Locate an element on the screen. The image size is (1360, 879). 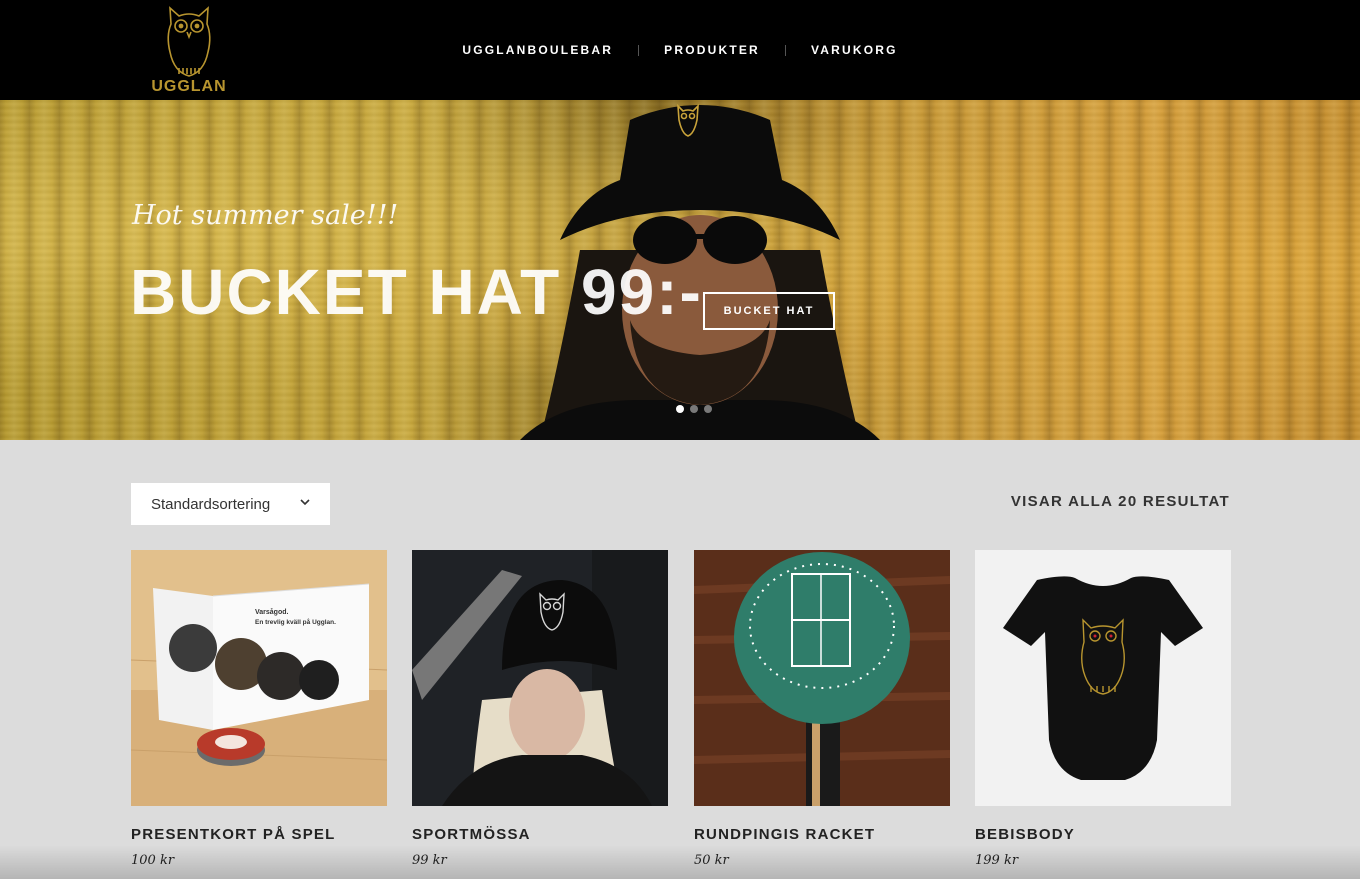
product-name: RUNDPINGIS RACKET is located at coordinates (822, 834).